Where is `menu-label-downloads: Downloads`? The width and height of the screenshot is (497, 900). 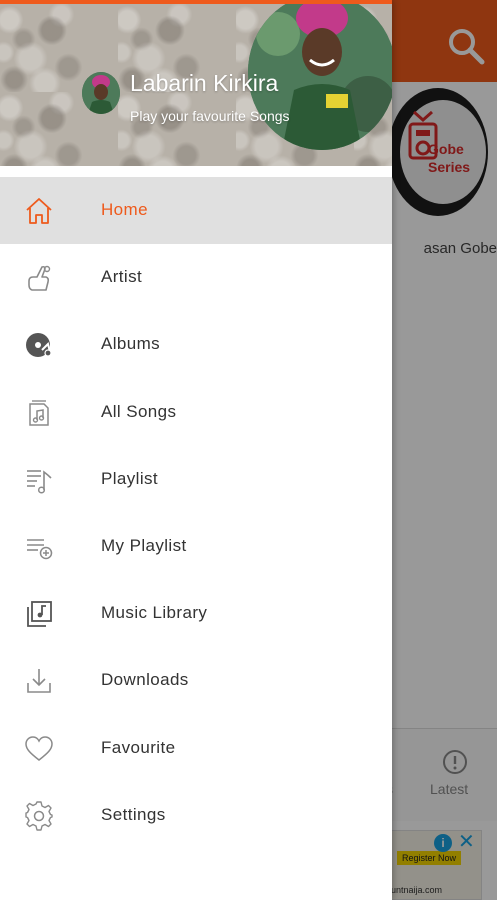 menu-label-downloads: Downloads is located at coordinates (145, 680).